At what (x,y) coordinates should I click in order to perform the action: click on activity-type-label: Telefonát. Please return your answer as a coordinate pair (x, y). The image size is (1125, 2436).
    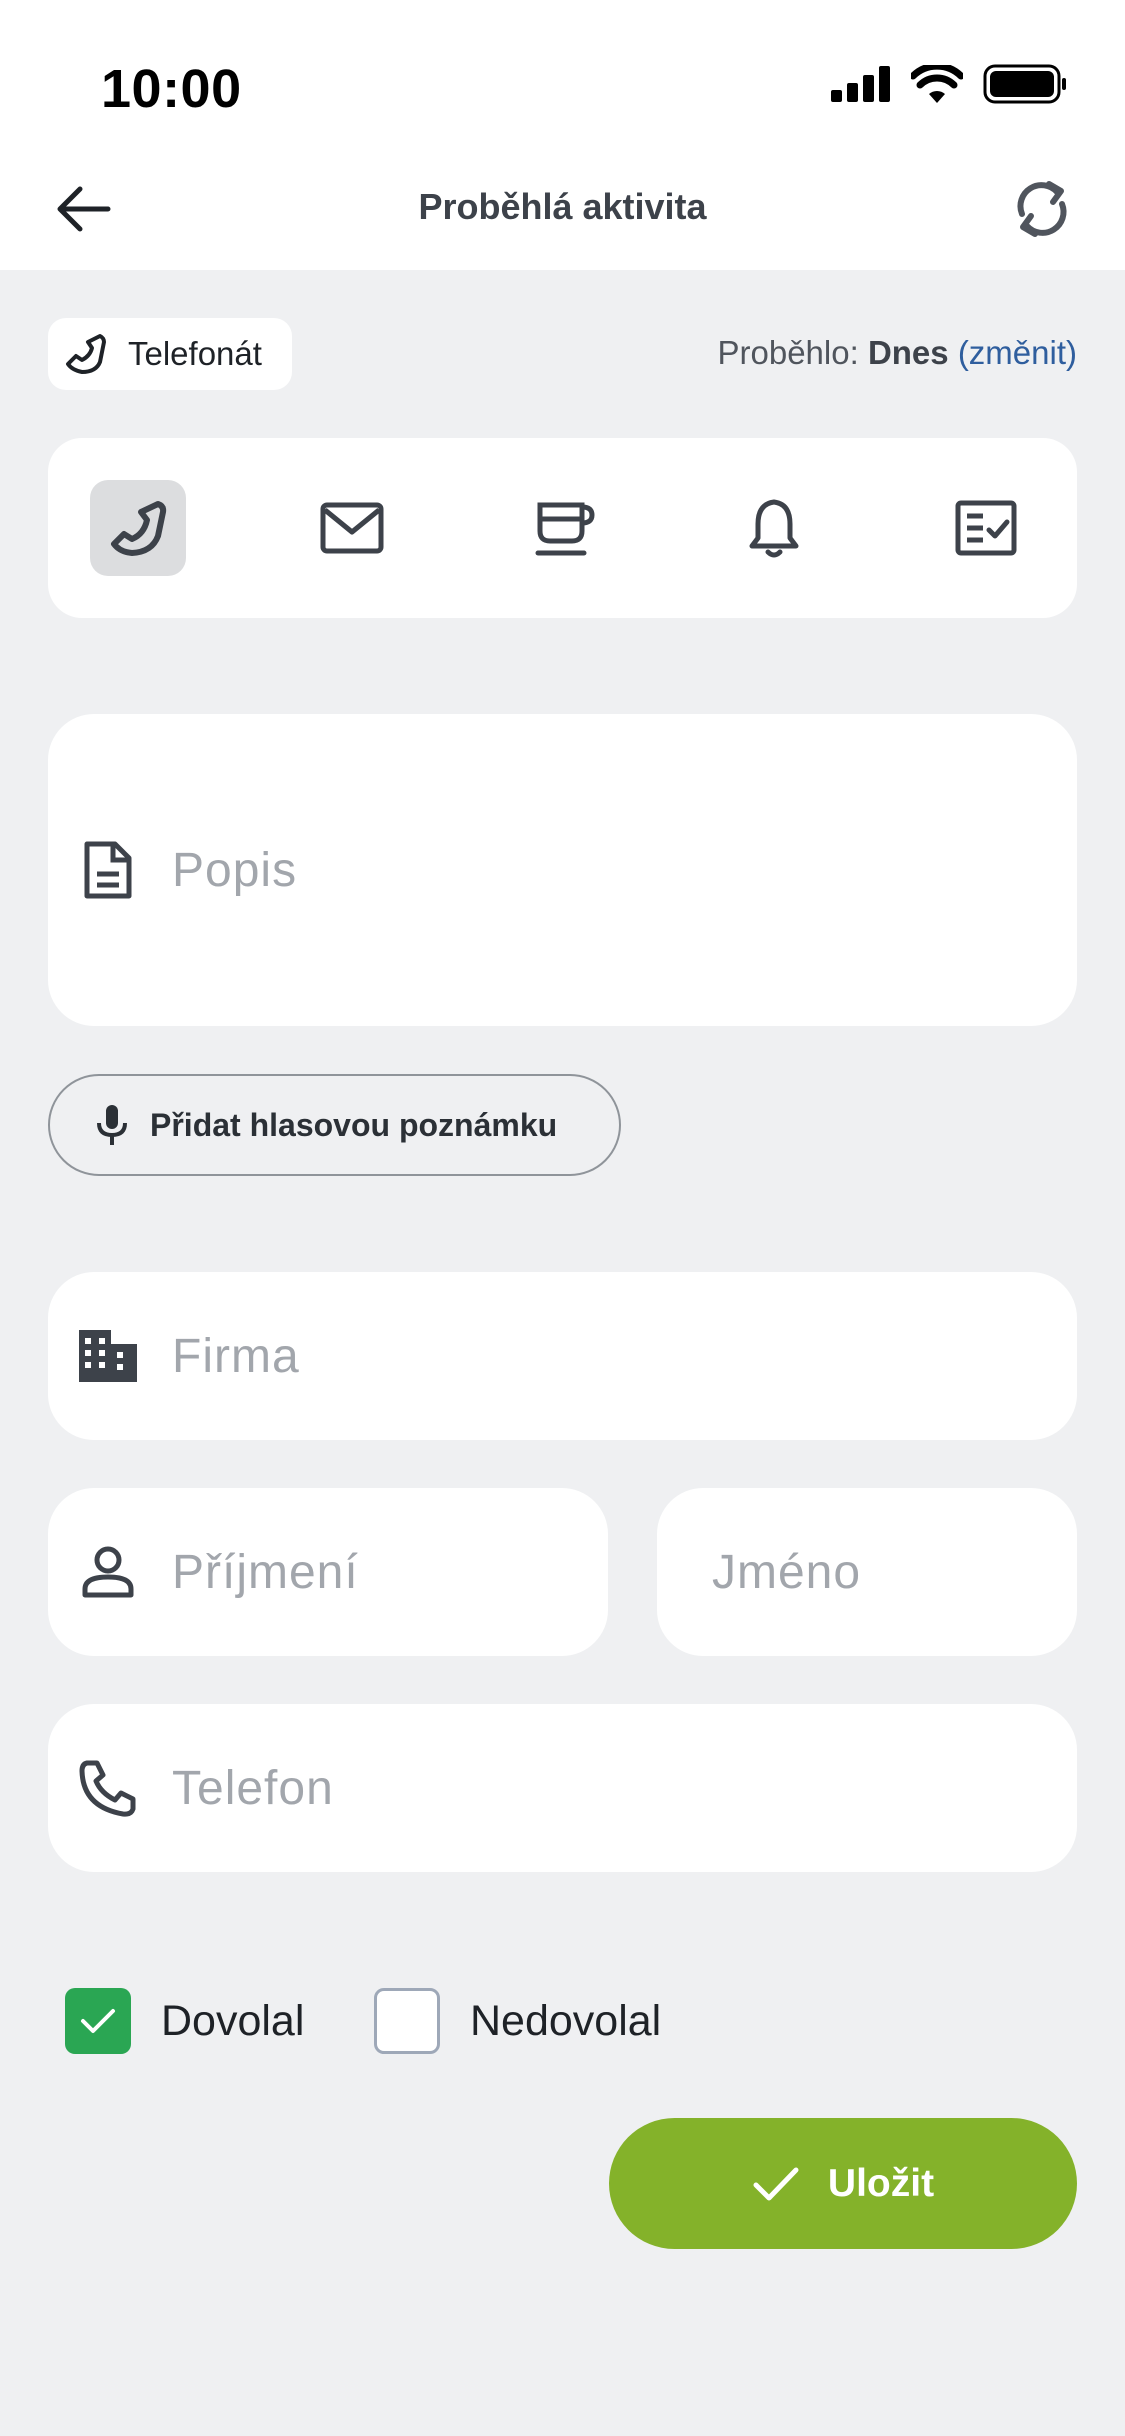
    Looking at the image, I should click on (195, 353).